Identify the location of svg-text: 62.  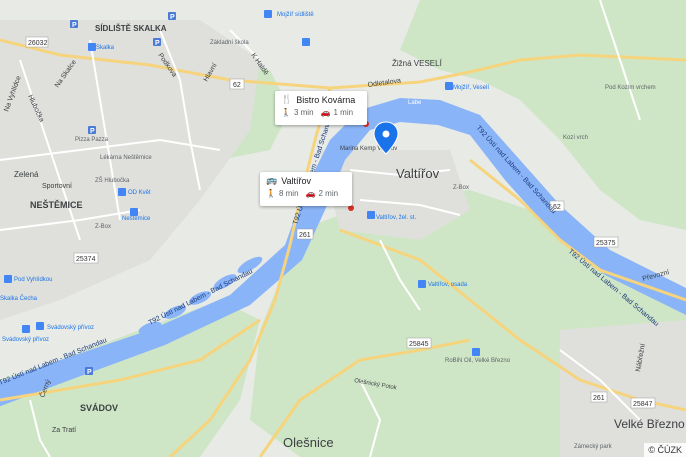
(237, 85).